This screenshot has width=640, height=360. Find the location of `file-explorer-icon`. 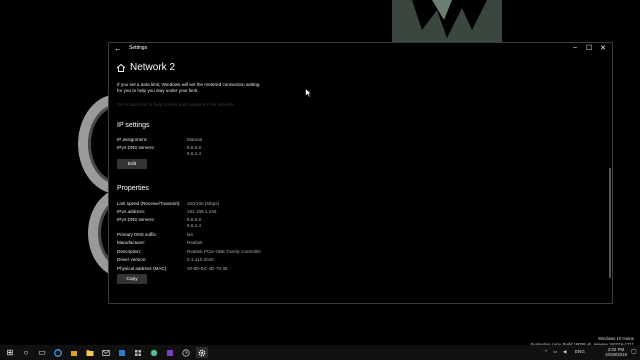

file-explorer-icon is located at coordinates (90, 352).